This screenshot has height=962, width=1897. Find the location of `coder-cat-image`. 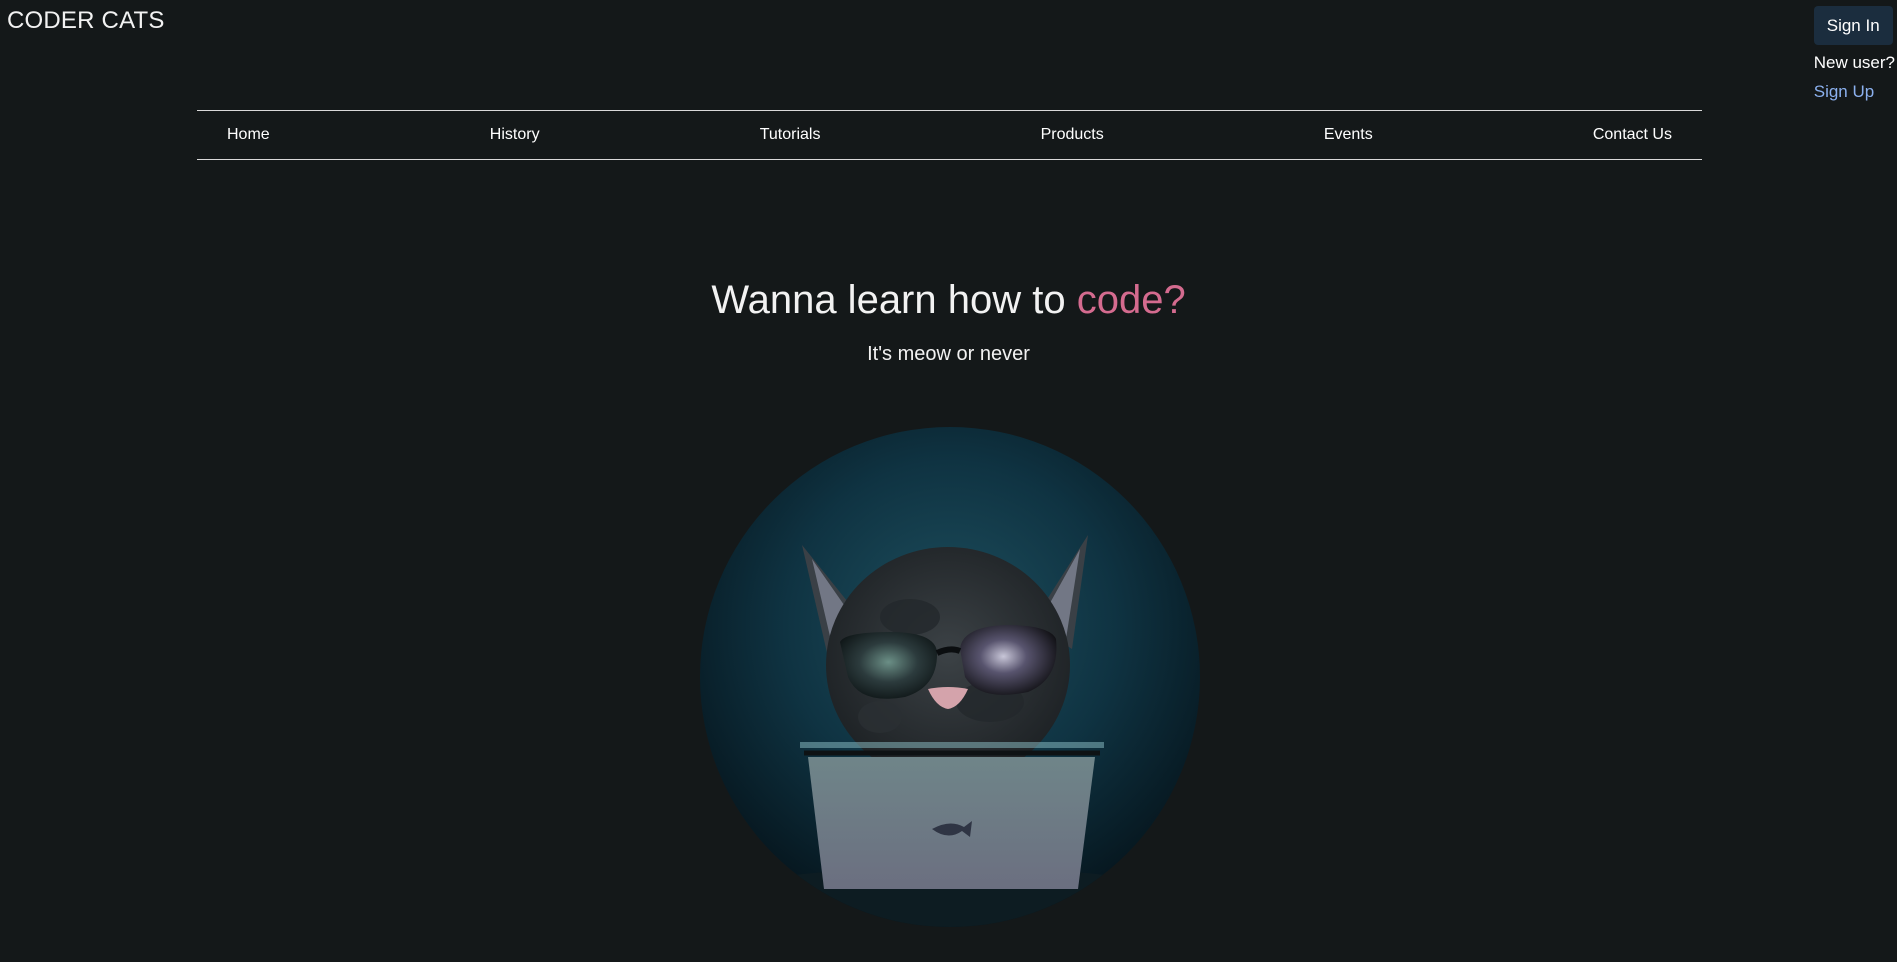

coder-cat-image is located at coordinates (950, 677).